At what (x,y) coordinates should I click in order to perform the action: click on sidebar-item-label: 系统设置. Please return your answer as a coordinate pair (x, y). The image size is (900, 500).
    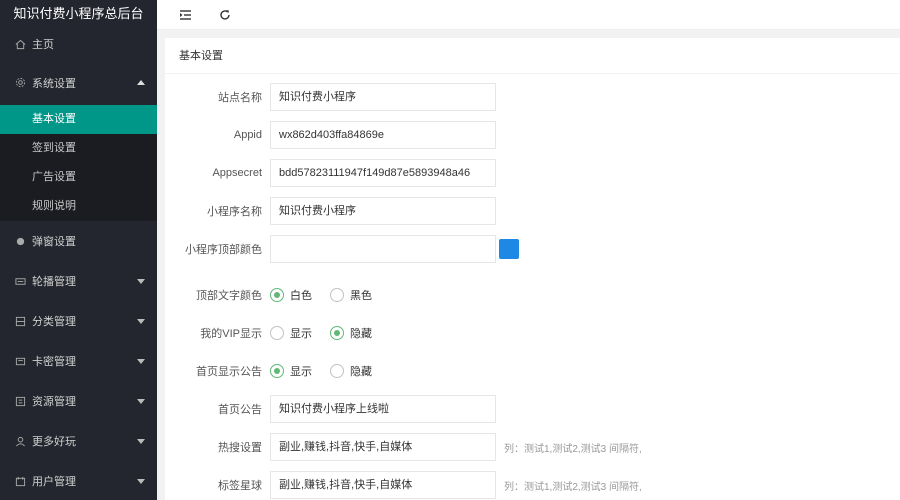
    Looking at the image, I should click on (54, 83).